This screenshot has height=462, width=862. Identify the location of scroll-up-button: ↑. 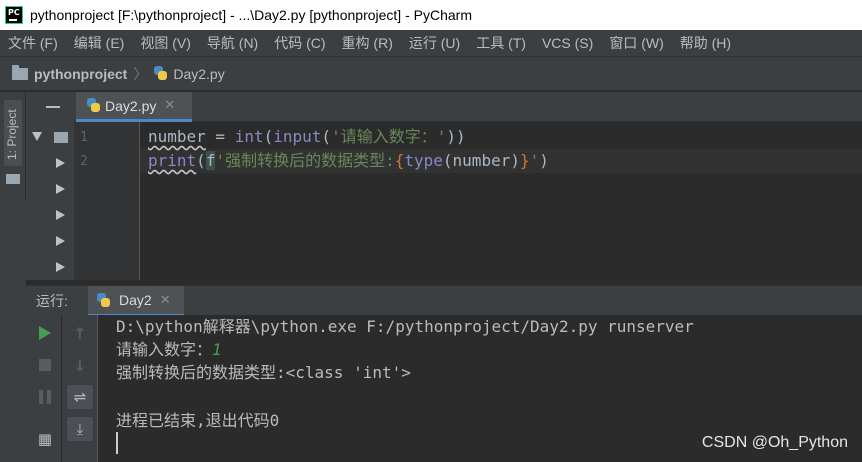
(80, 333).